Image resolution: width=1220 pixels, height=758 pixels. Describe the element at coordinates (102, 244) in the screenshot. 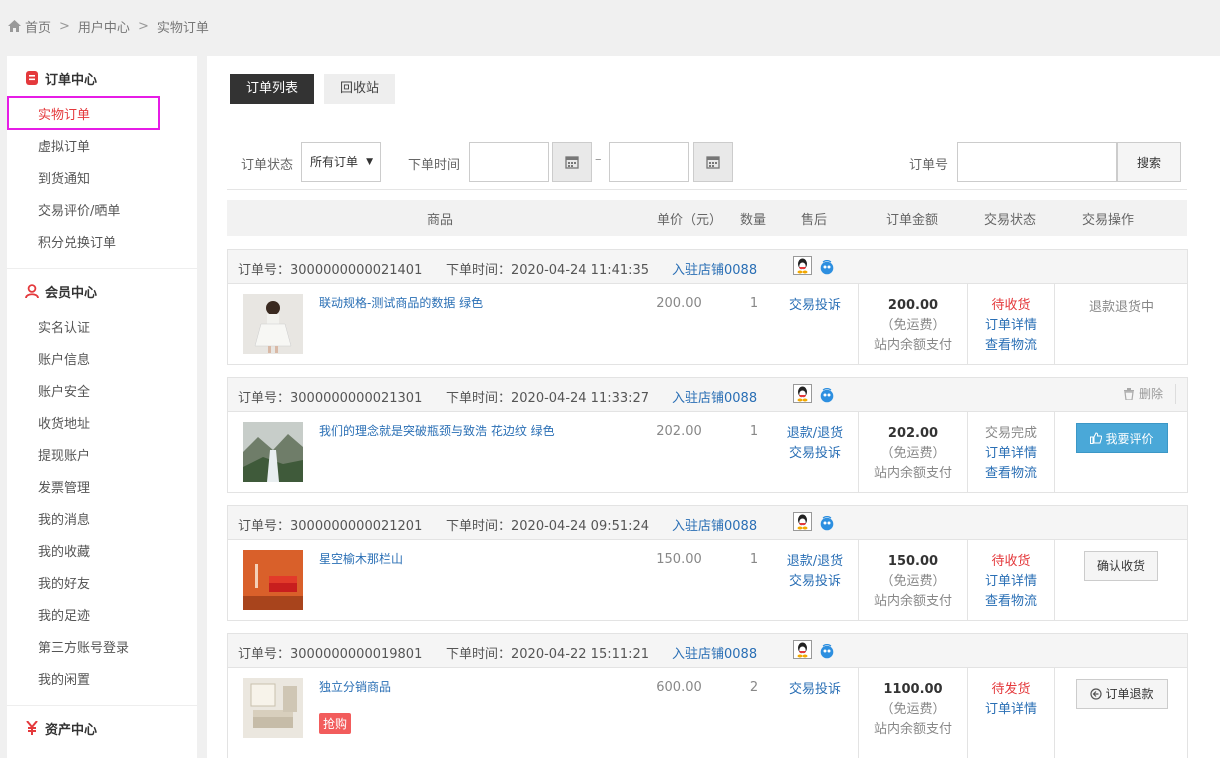

I see `sidebar-item-points-orders: 积分兑换订单` at that location.